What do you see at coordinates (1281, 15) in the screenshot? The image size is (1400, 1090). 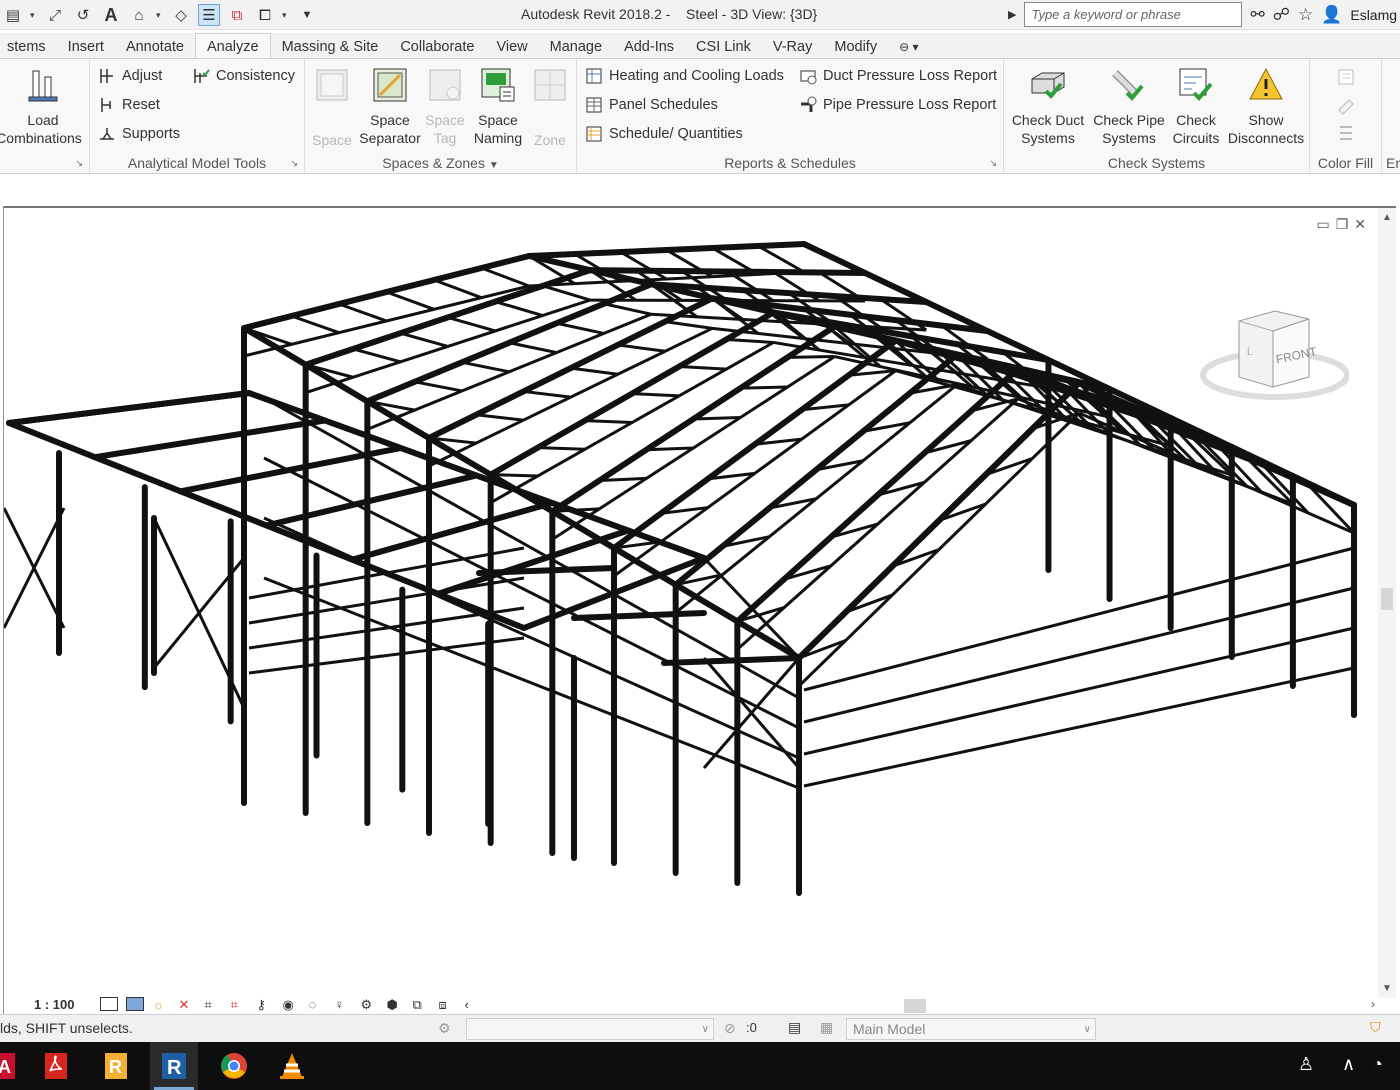 I see `communication-icon: ☍` at bounding box center [1281, 15].